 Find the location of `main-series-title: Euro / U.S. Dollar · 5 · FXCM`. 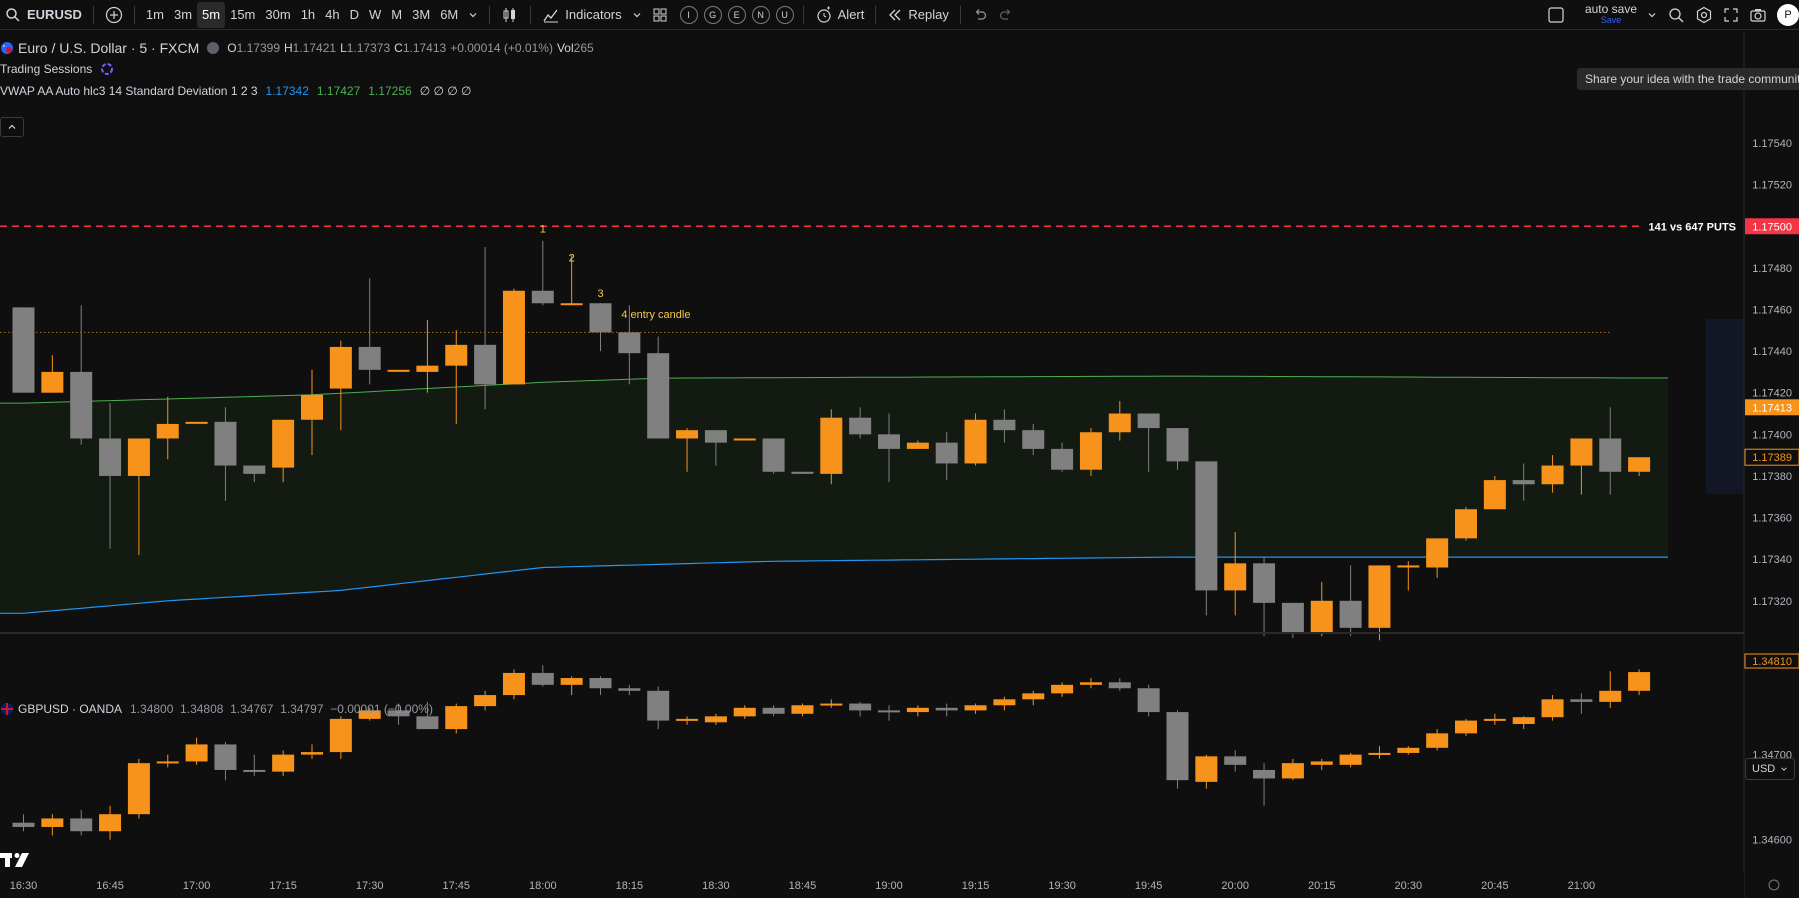

main-series-title: Euro / U.S. Dollar · 5 · FXCM is located at coordinates (109, 48).